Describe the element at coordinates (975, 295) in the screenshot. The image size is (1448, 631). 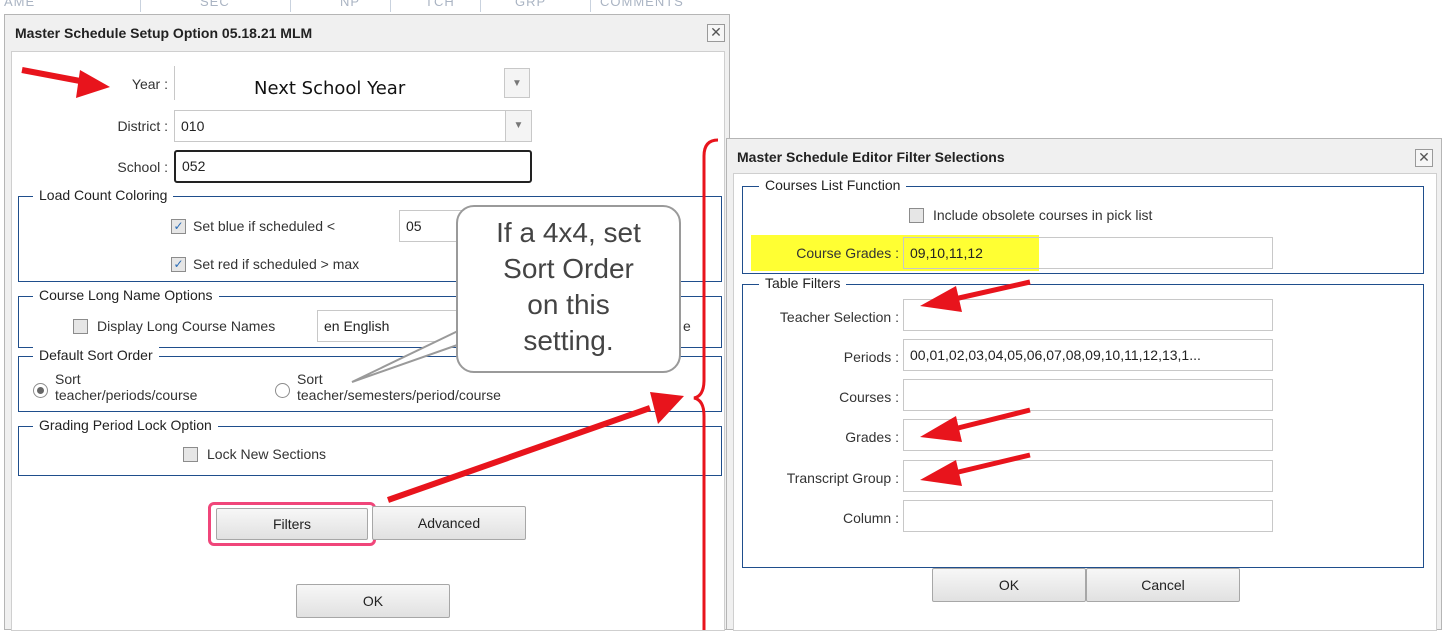
I see `arrow-to-teacher-selection` at that location.